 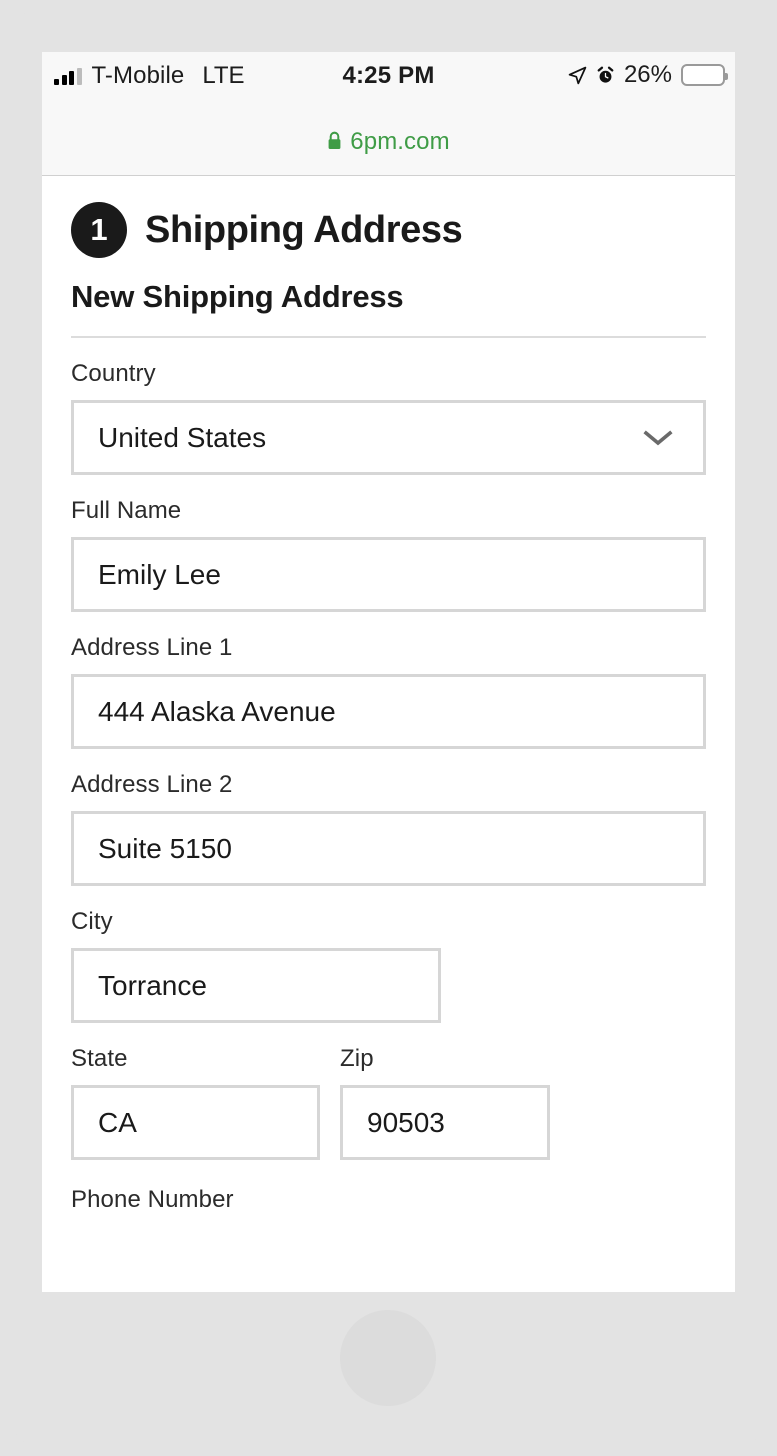 I want to click on section-title: New Shipping Address, so click(x=237, y=296).